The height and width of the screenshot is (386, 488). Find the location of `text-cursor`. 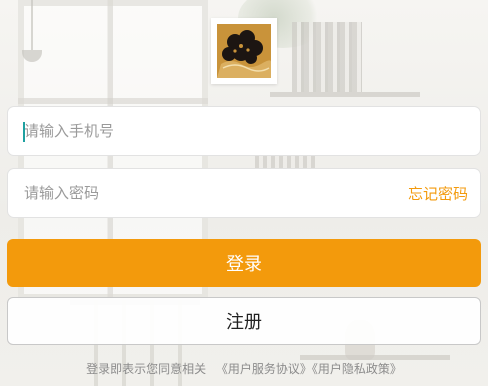

text-cursor is located at coordinates (24, 132).